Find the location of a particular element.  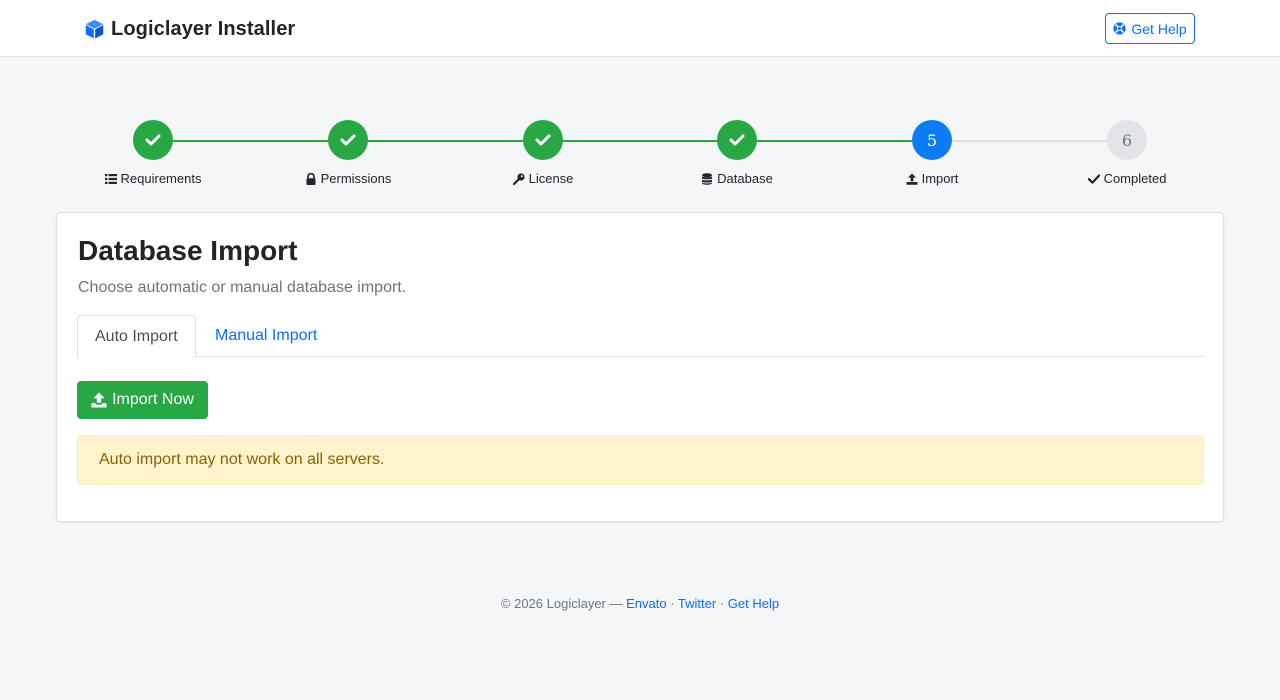

brand: Logiclayer Installer is located at coordinates (189, 29).